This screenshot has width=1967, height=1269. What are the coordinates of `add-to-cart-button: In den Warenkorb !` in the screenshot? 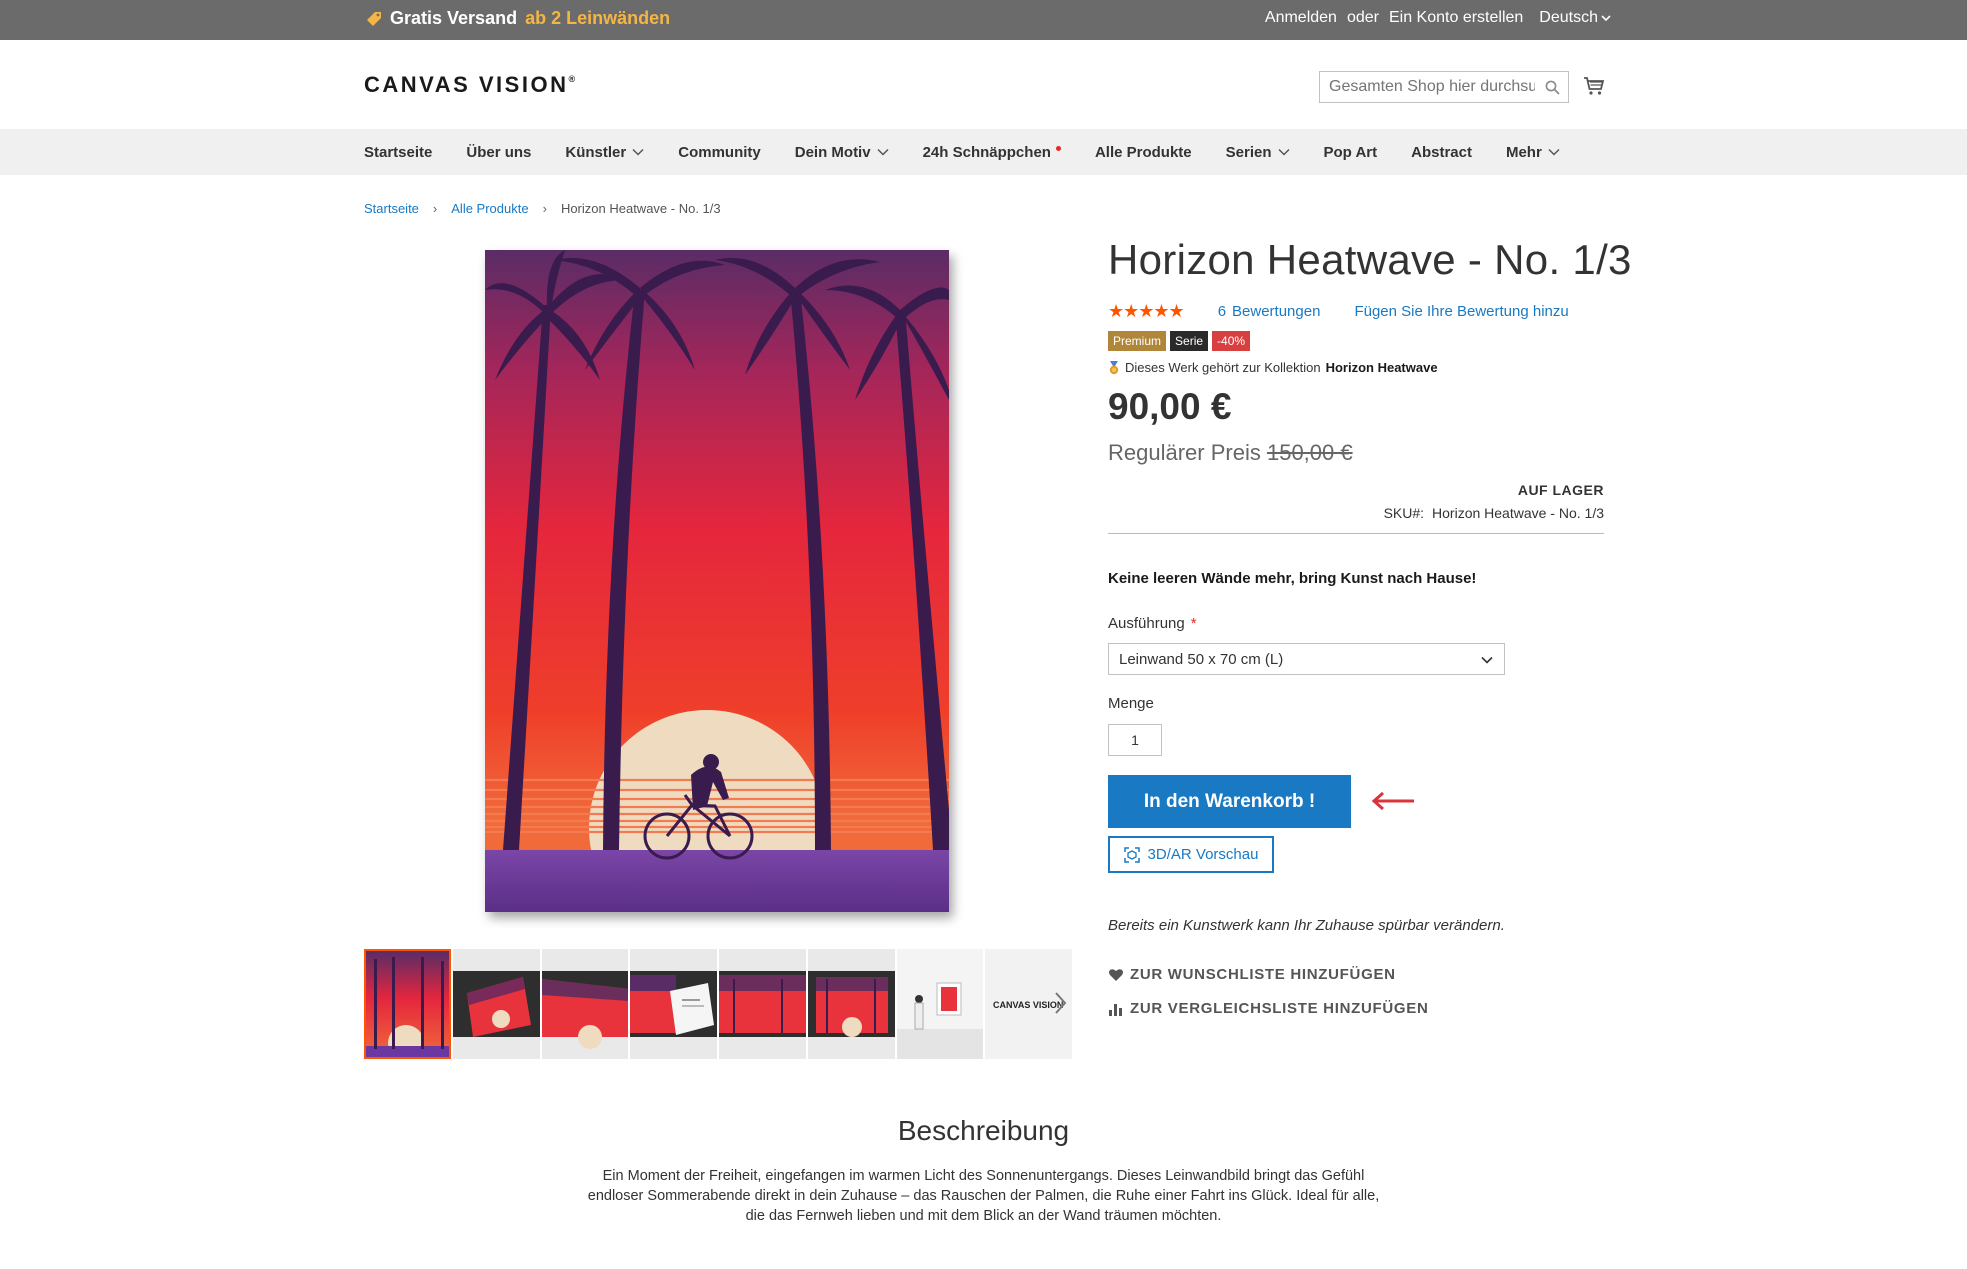 It's located at (1229, 801).